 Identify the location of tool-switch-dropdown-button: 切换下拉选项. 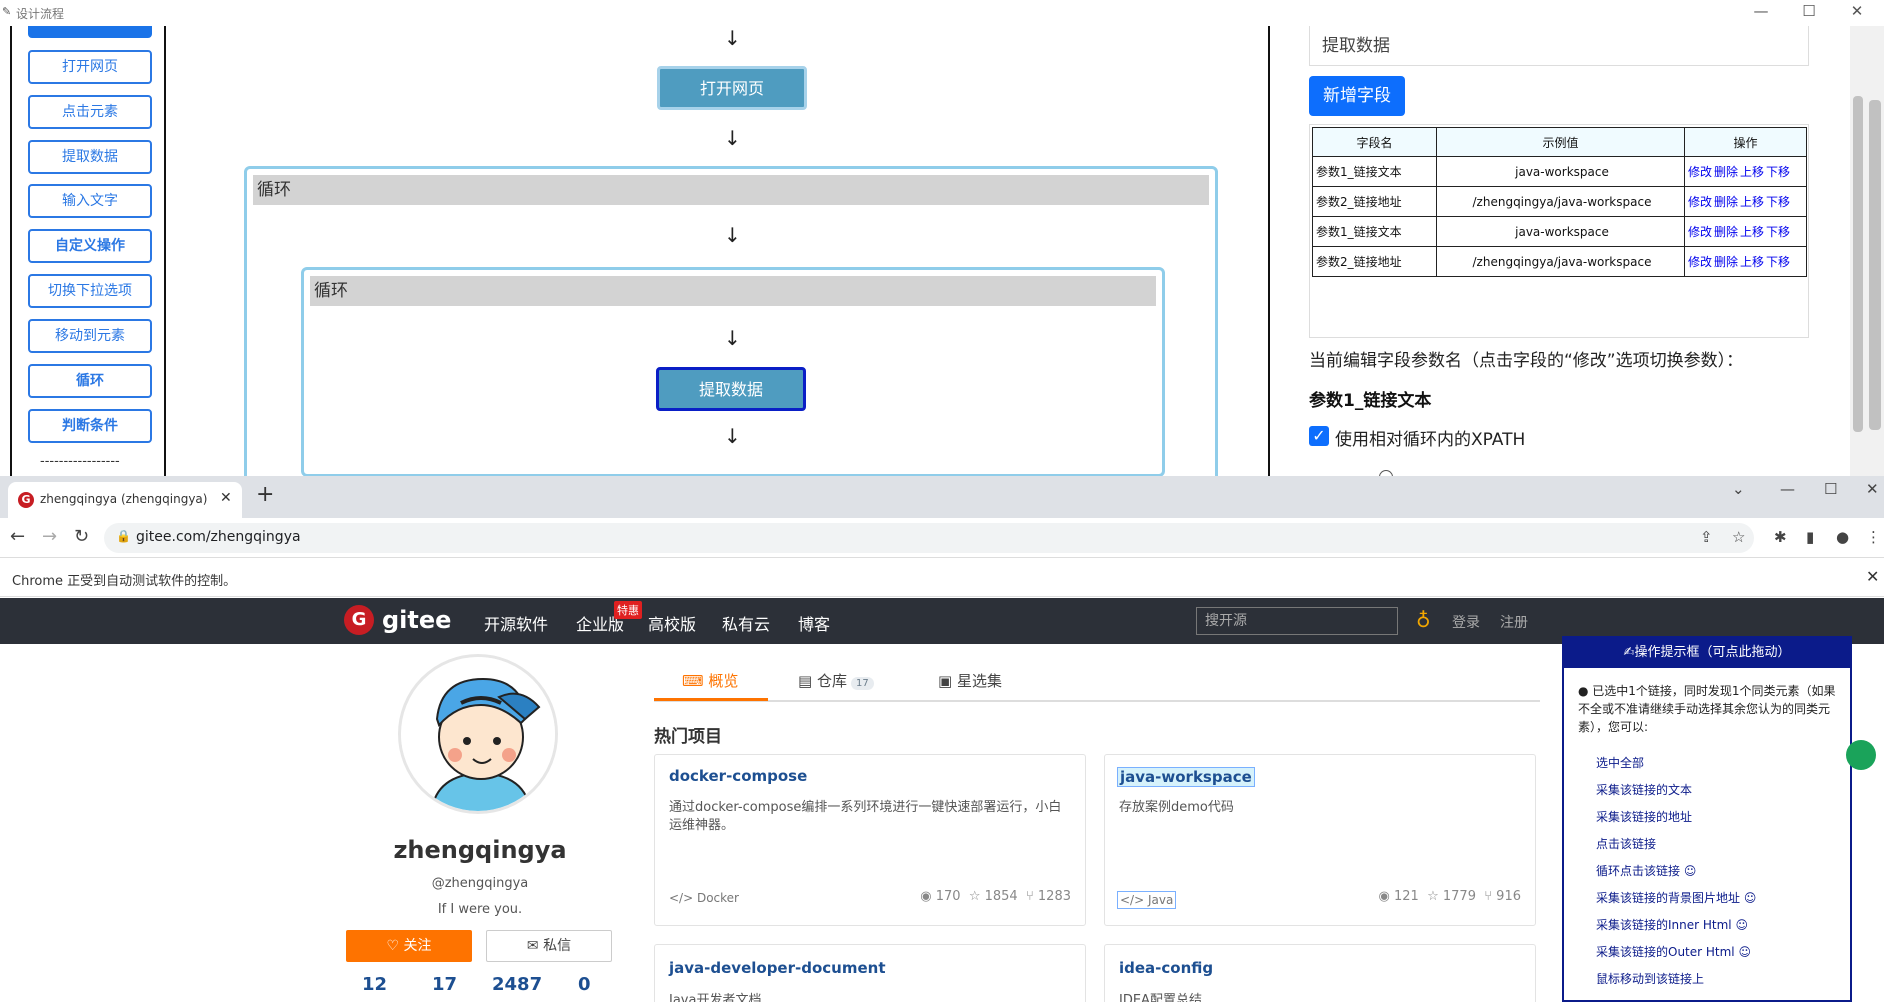
(90, 291).